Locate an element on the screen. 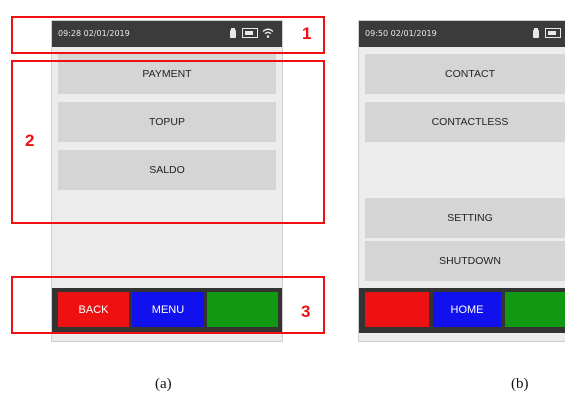 This screenshot has height=400, width=565. green-button is located at coordinates (535, 309).